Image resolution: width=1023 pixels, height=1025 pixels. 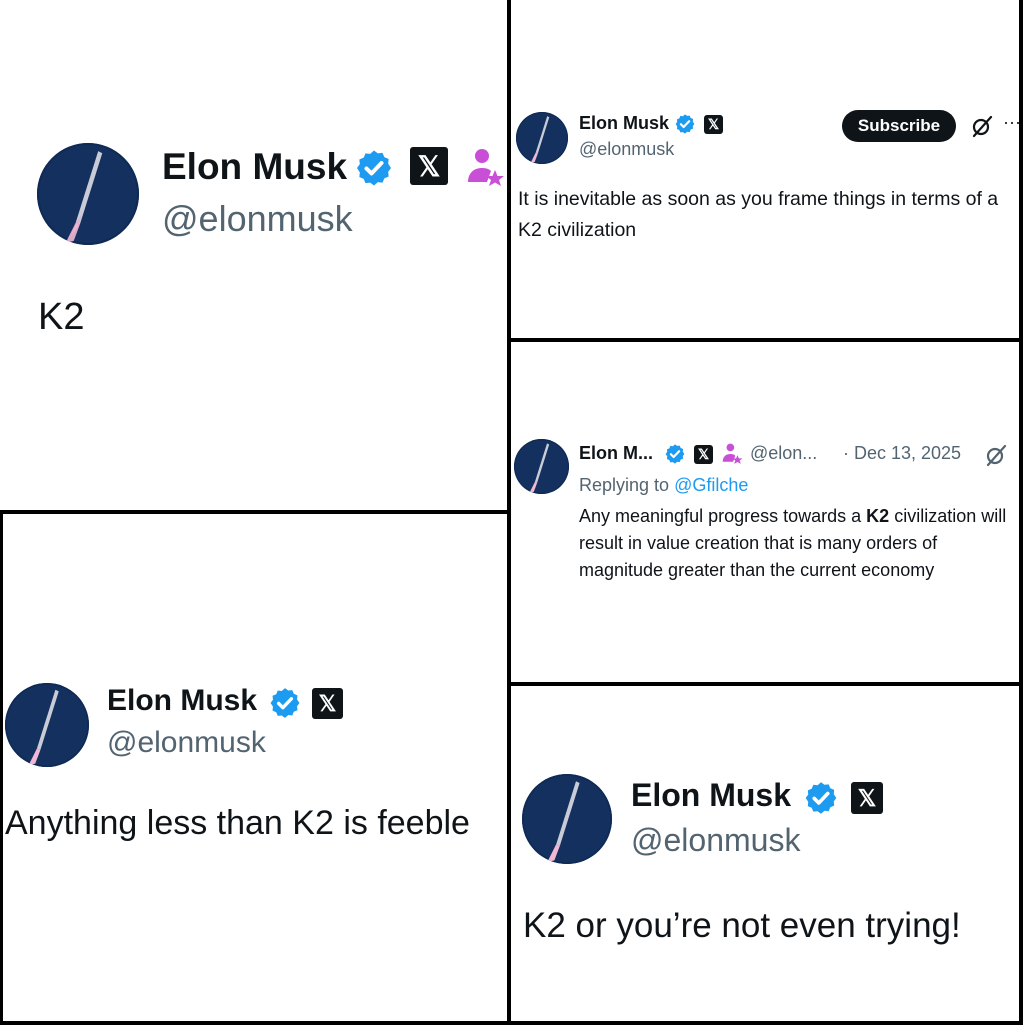 I want to click on tweet-text: Anything less than K2 is feeble, so click(x=237, y=823).